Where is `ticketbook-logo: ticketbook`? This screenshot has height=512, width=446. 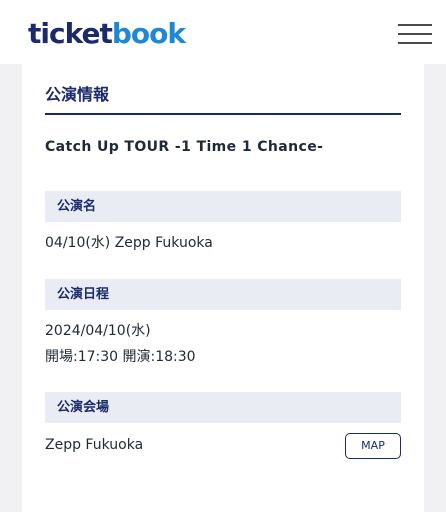 ticketbook-logo: ticketbook is located at coordinates (107, 34).